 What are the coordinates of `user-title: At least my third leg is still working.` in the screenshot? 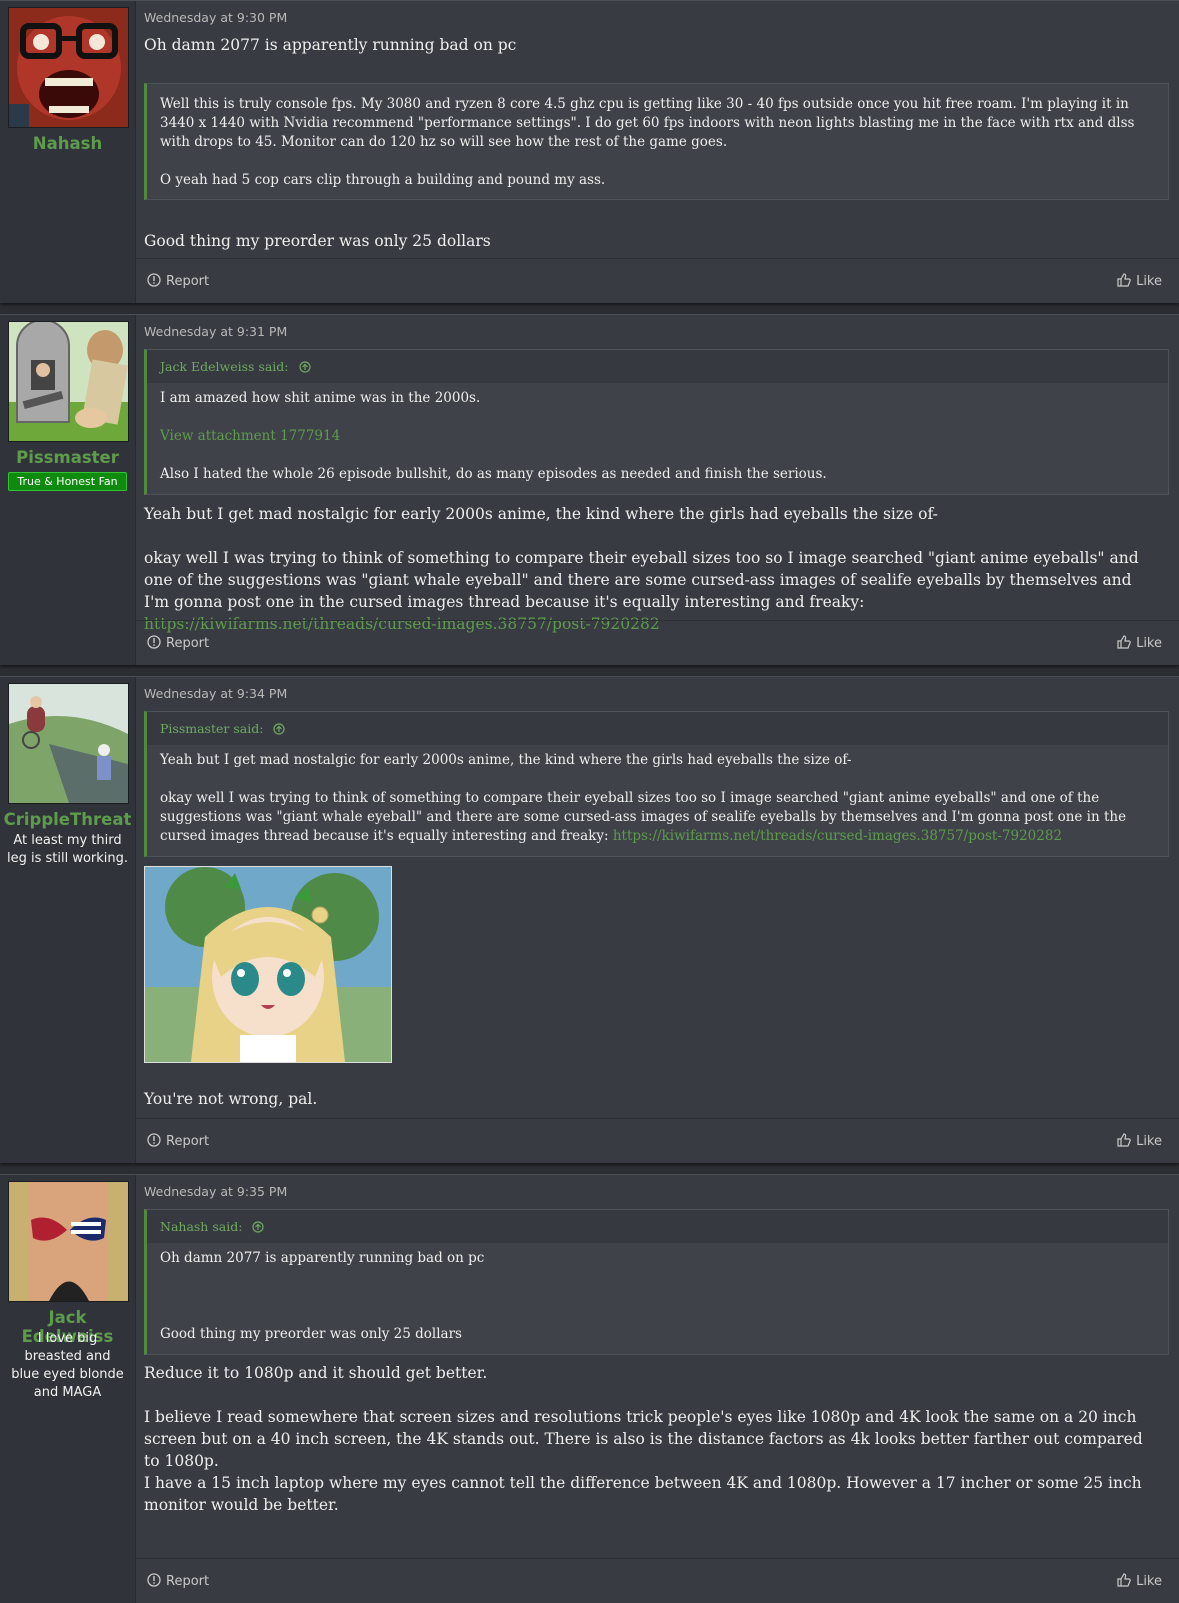 It's located at (67, 849).